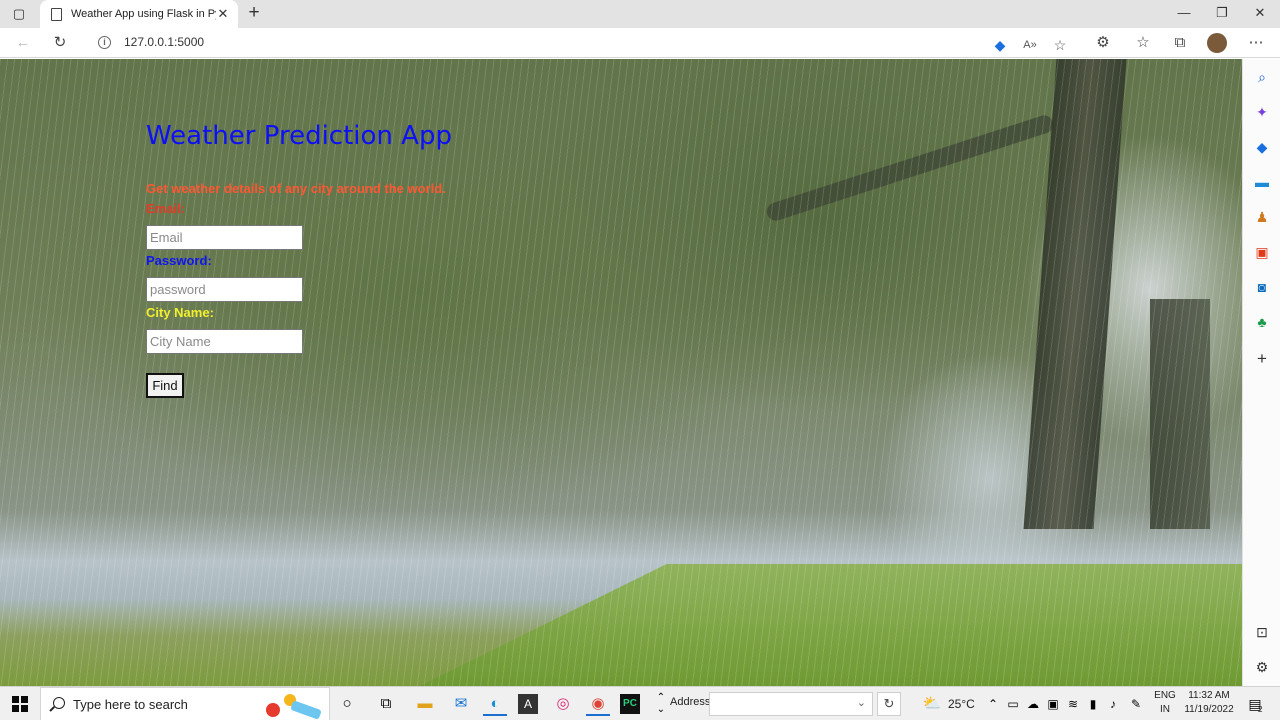  Describe the element at coordinates (461, 704) in the screenshot. I see `mail-icon: ✉` at that location.